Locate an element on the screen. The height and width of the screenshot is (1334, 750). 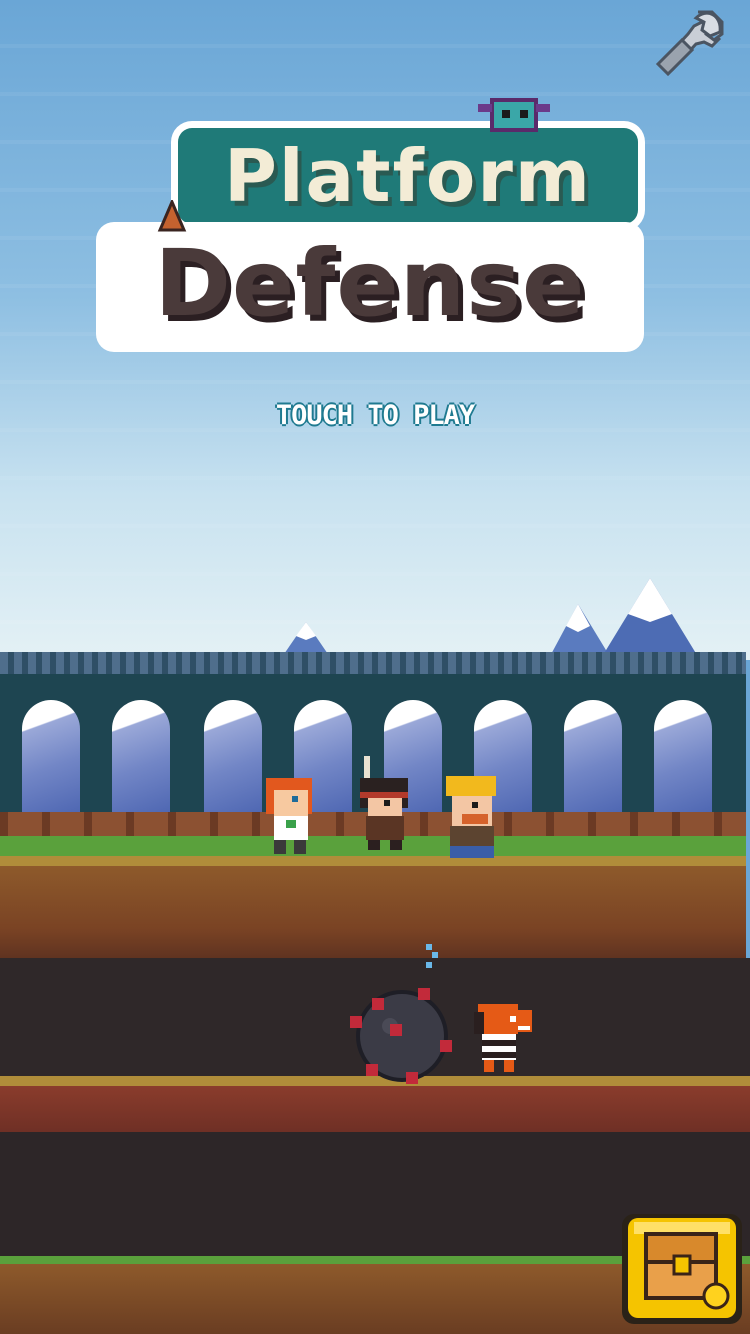
title-line-2: Defense is located at coordinates (370, 283).